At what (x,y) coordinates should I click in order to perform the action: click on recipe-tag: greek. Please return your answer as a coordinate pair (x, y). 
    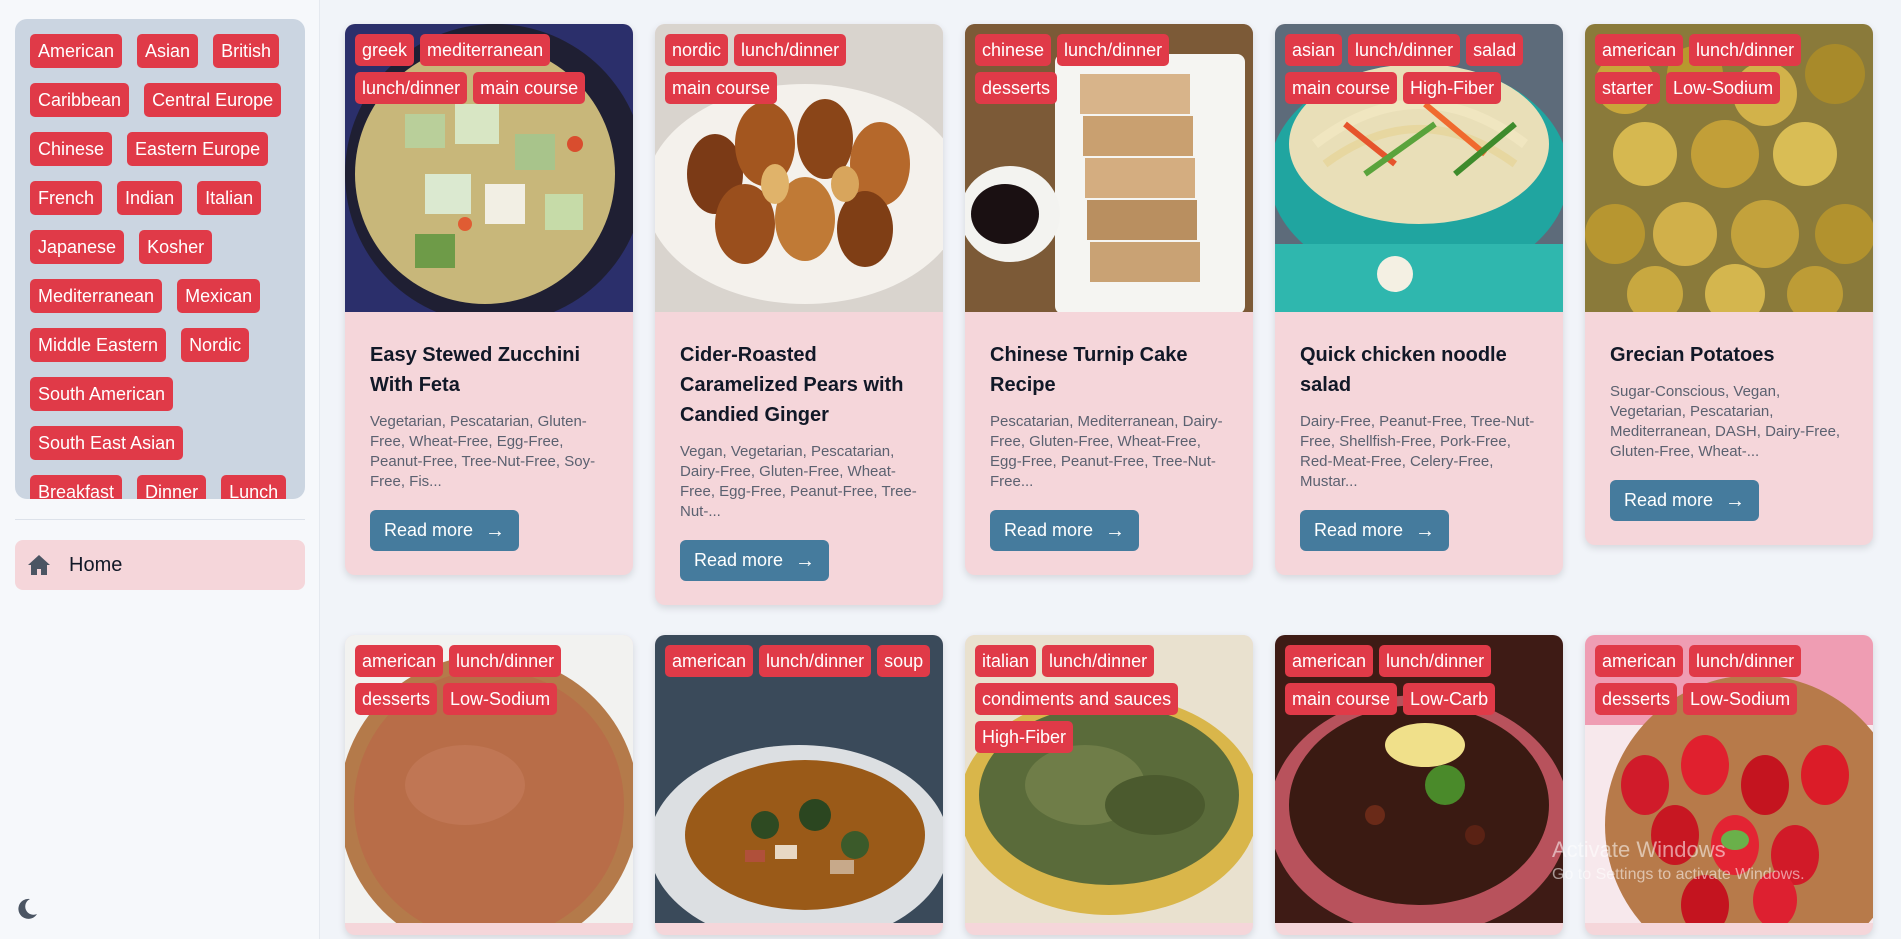
    Looking at the image, I should click on (385, 50).